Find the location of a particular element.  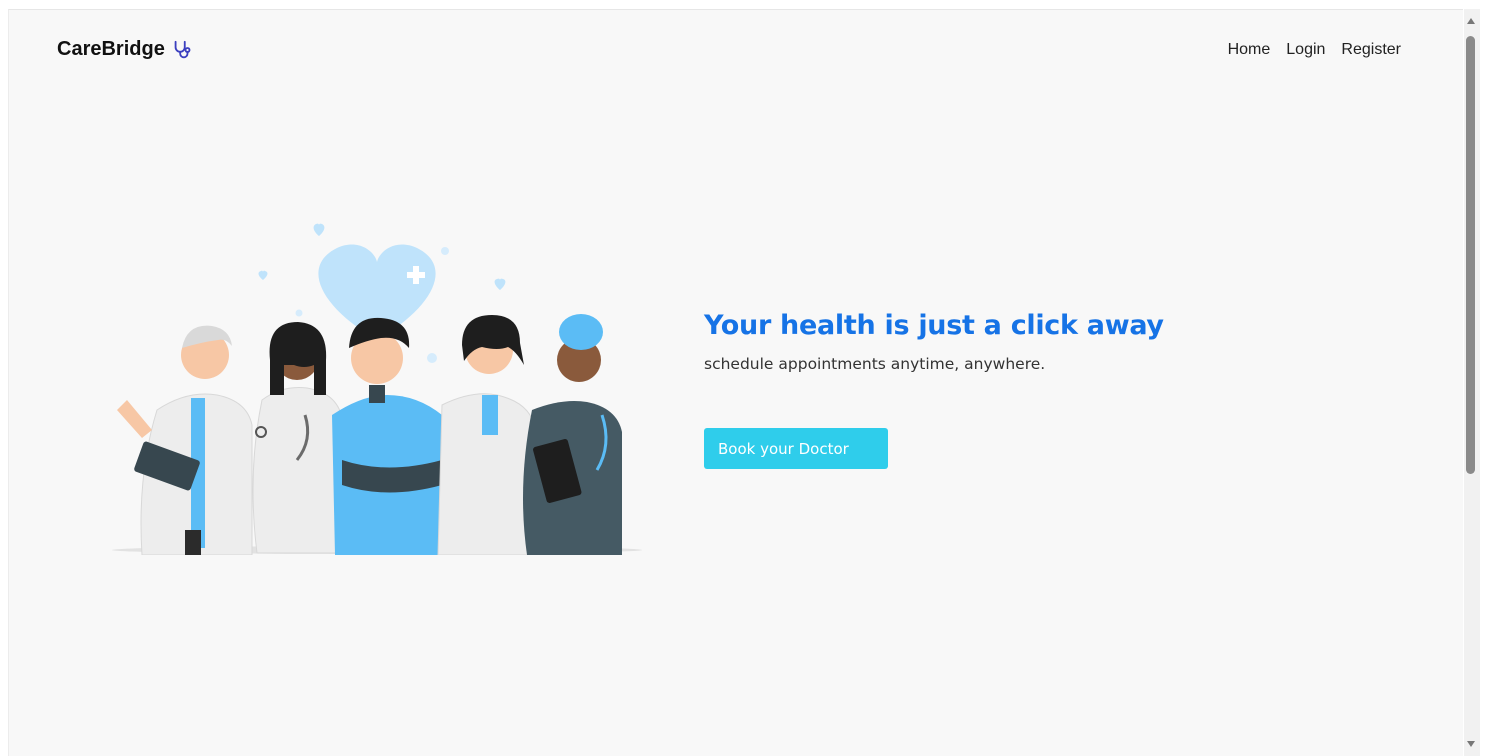

brand-name: CareBridge is located at coordinates (111, 49).